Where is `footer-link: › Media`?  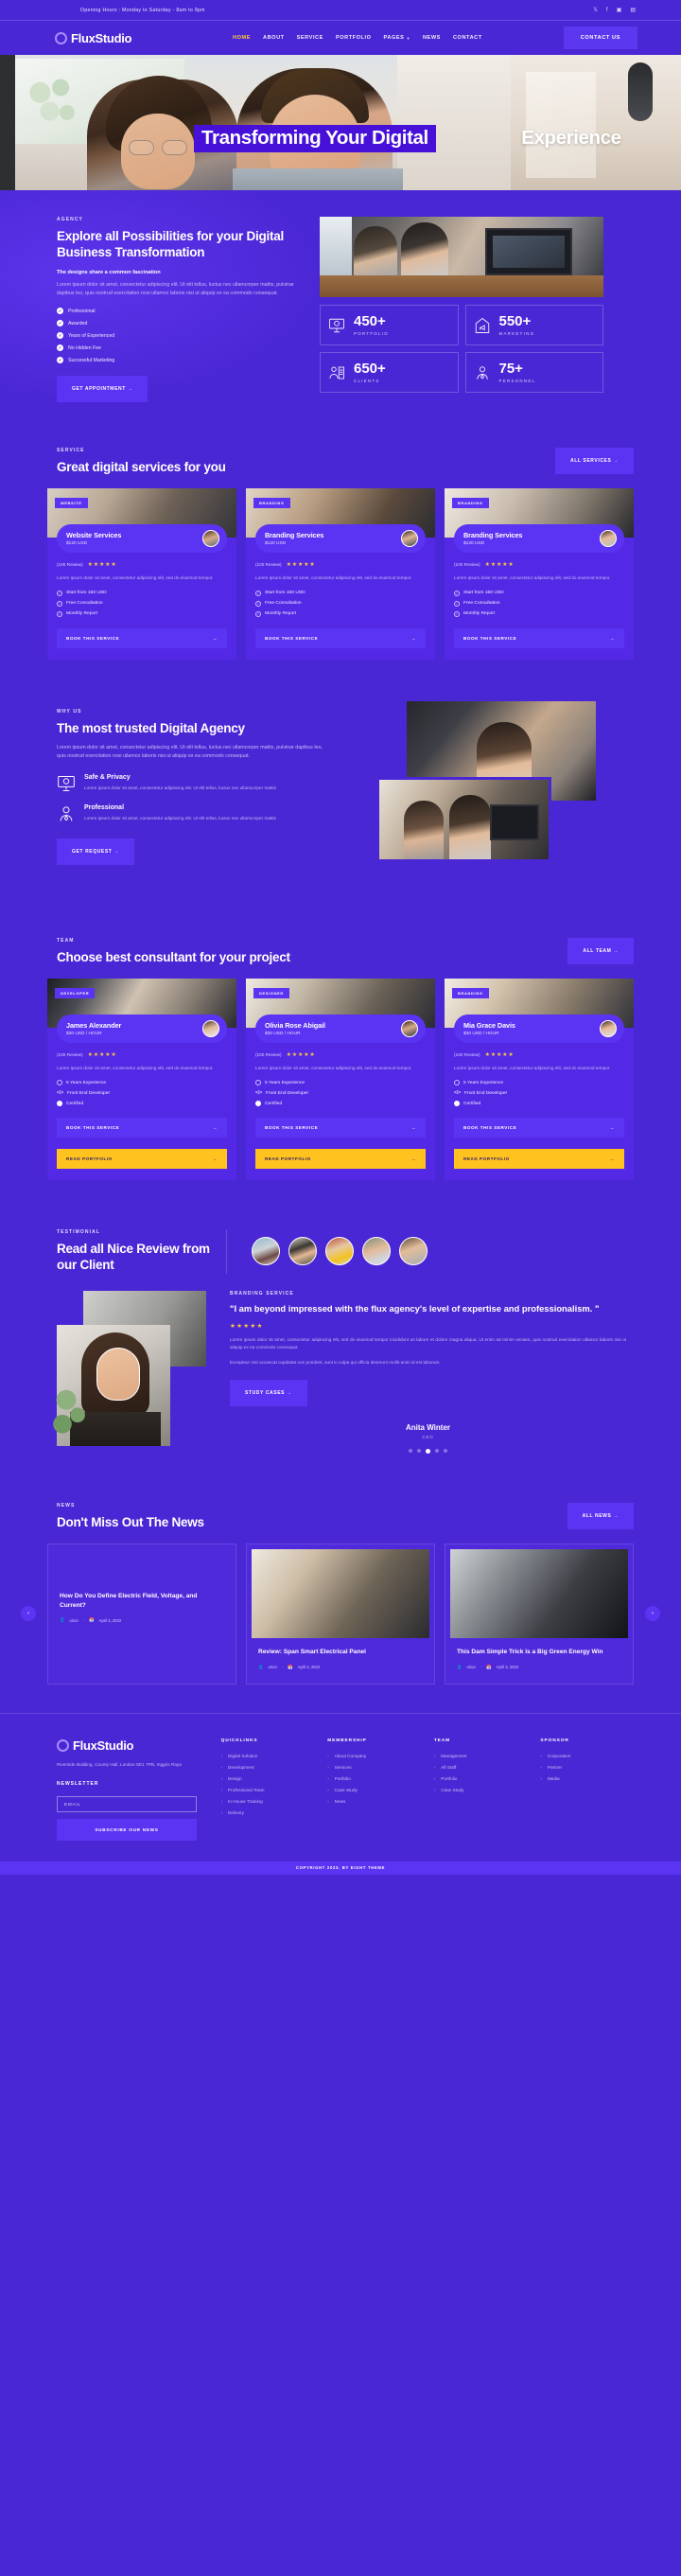
footer-link: › Media is located at coordinates (587, 1778).